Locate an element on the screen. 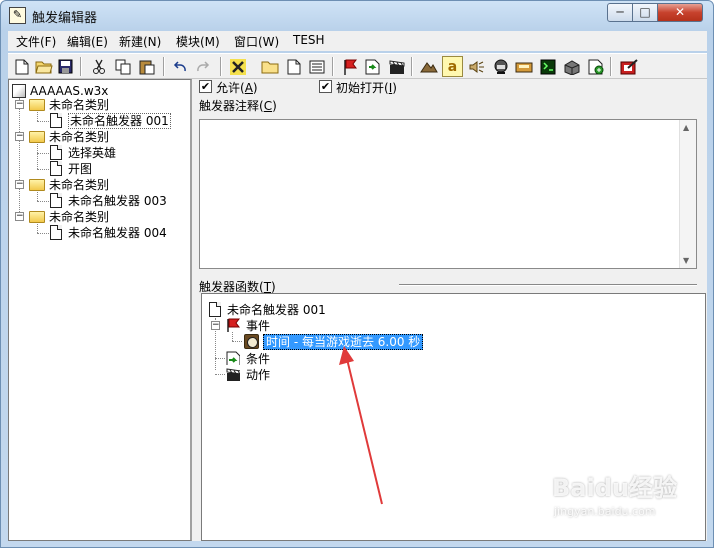 This screenshot has width=714, height=548. baidu-watermark: Baidu经验 jingyan.baidu.com is located at coordinates (627, 506).